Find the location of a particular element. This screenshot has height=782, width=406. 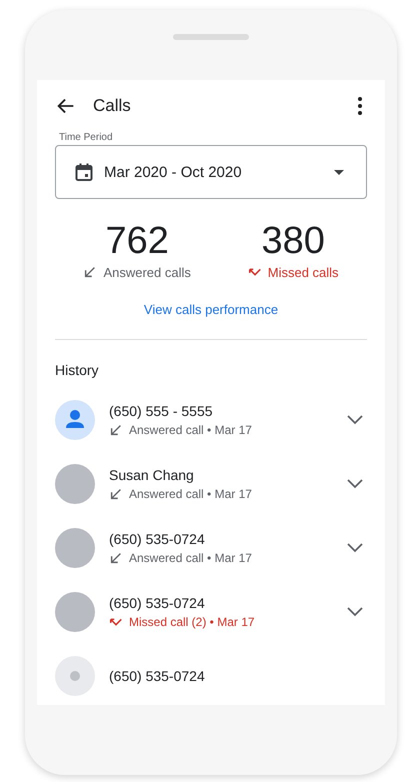

section-heading: History is located at coordinates (77, 370).